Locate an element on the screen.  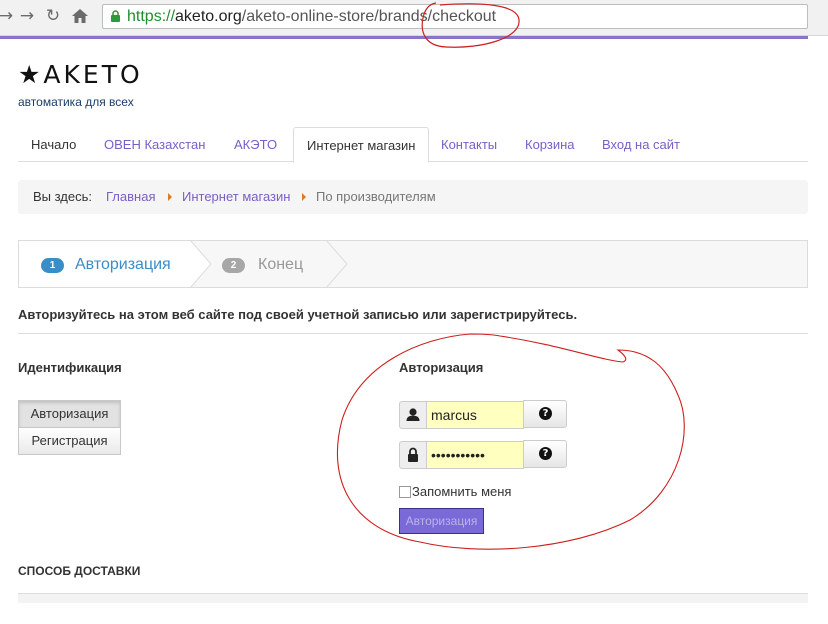
password-addon is located at coordinates (413, 455).